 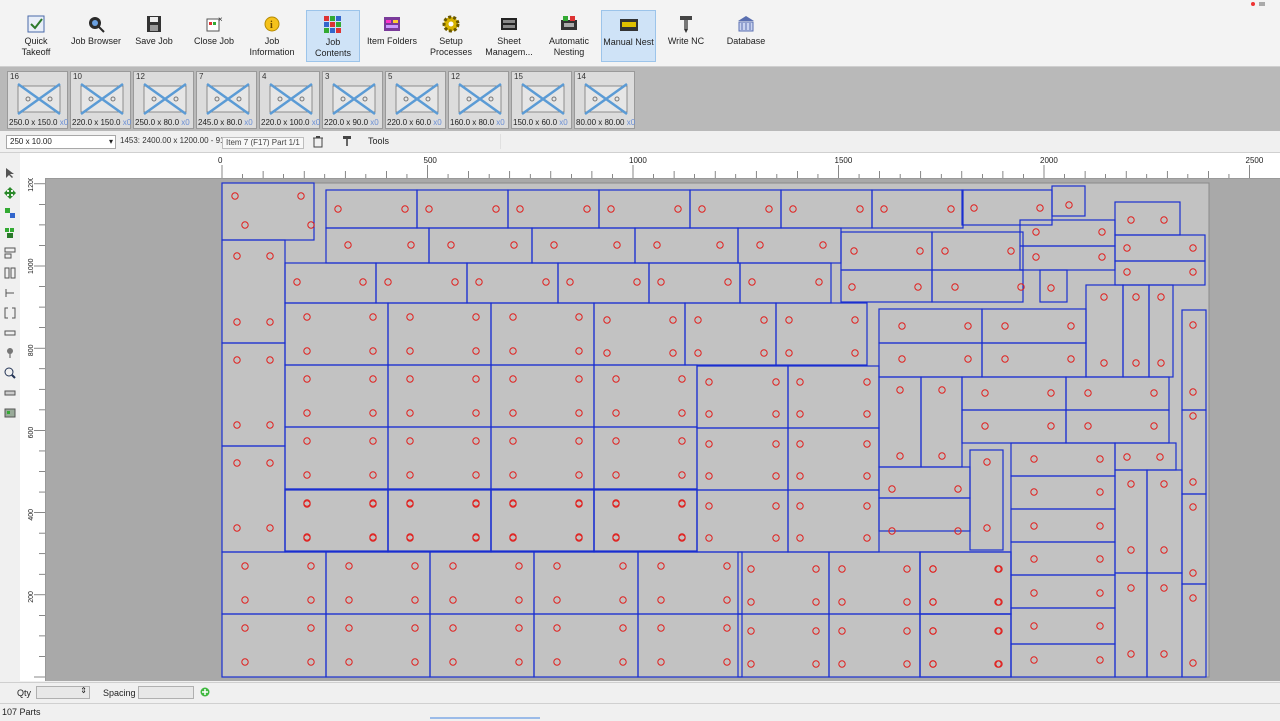 I want to click on part-thumbnail: 12 250.0 x 80.0 x0, so click(x=163, y=100).